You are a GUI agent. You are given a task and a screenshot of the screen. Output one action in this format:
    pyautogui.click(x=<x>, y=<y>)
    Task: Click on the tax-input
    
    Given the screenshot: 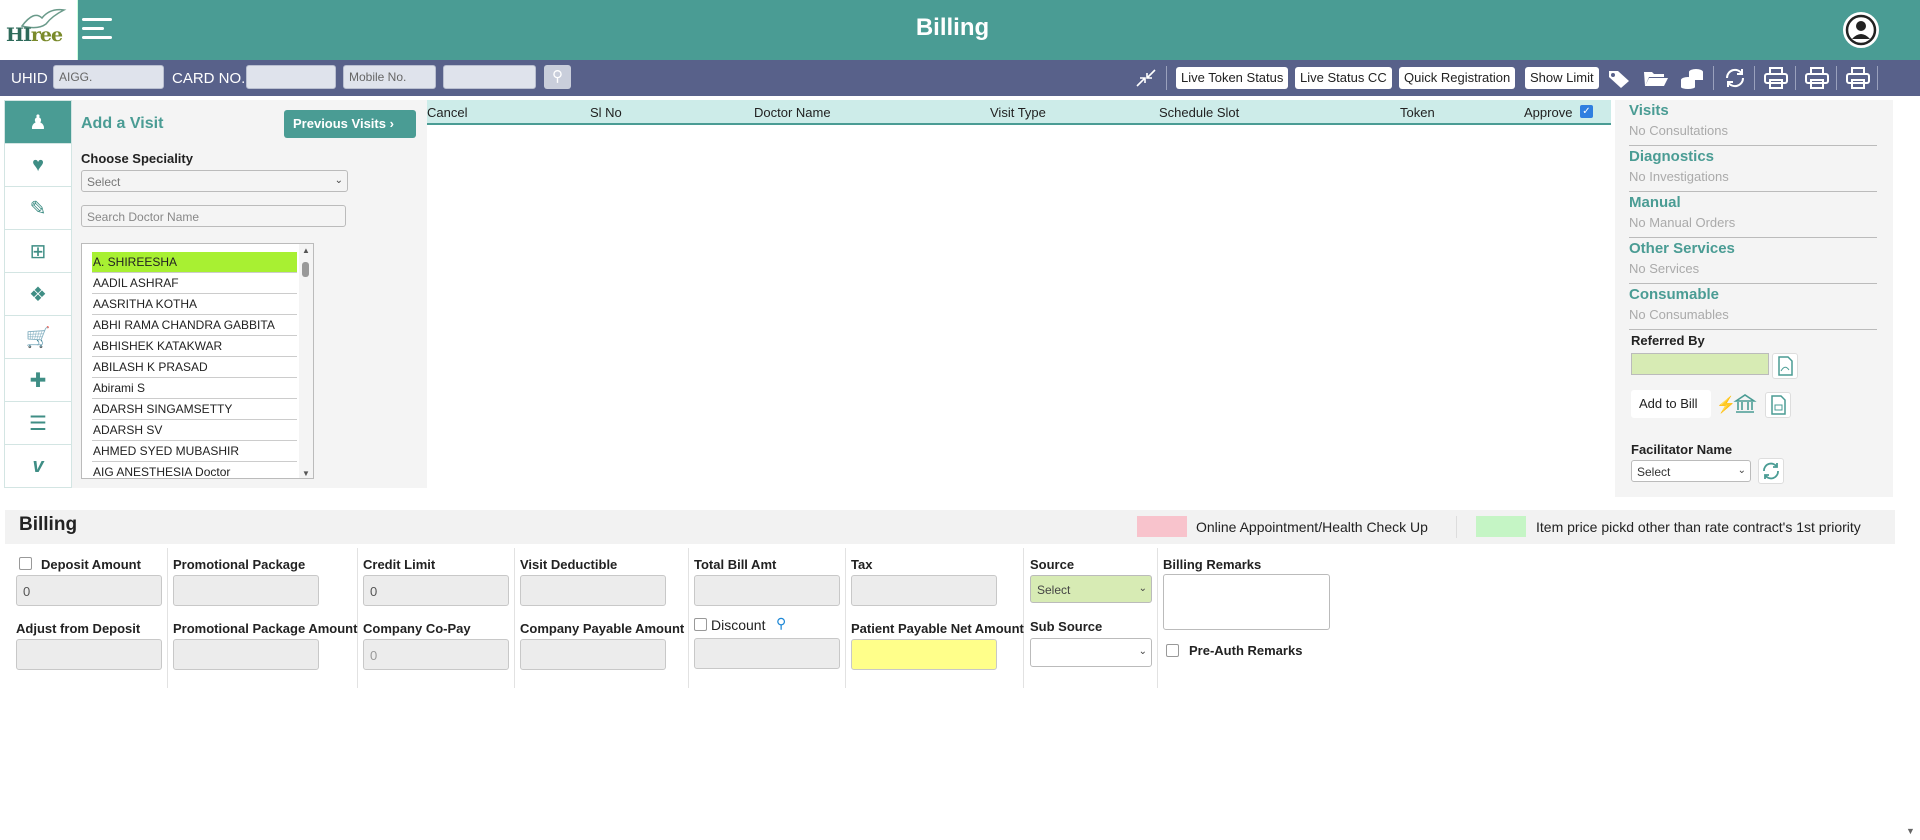 What is the action you would take?
    pyautogui.click(x=924, y=590)
    